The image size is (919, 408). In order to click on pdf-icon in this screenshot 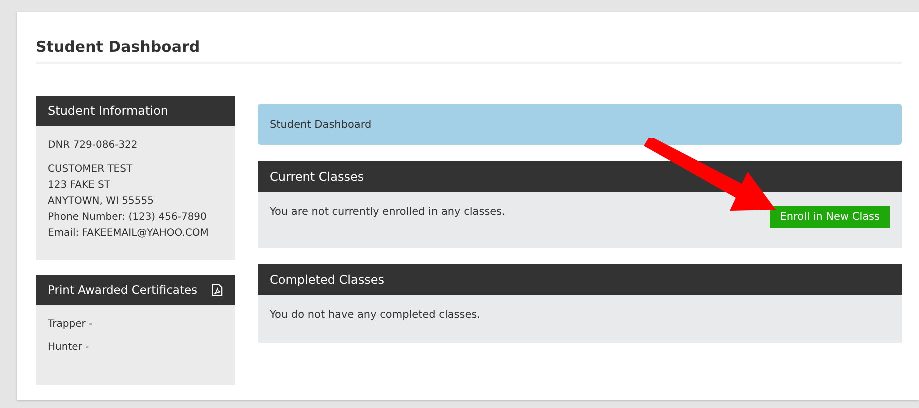, I will do `click(217, 290)`.